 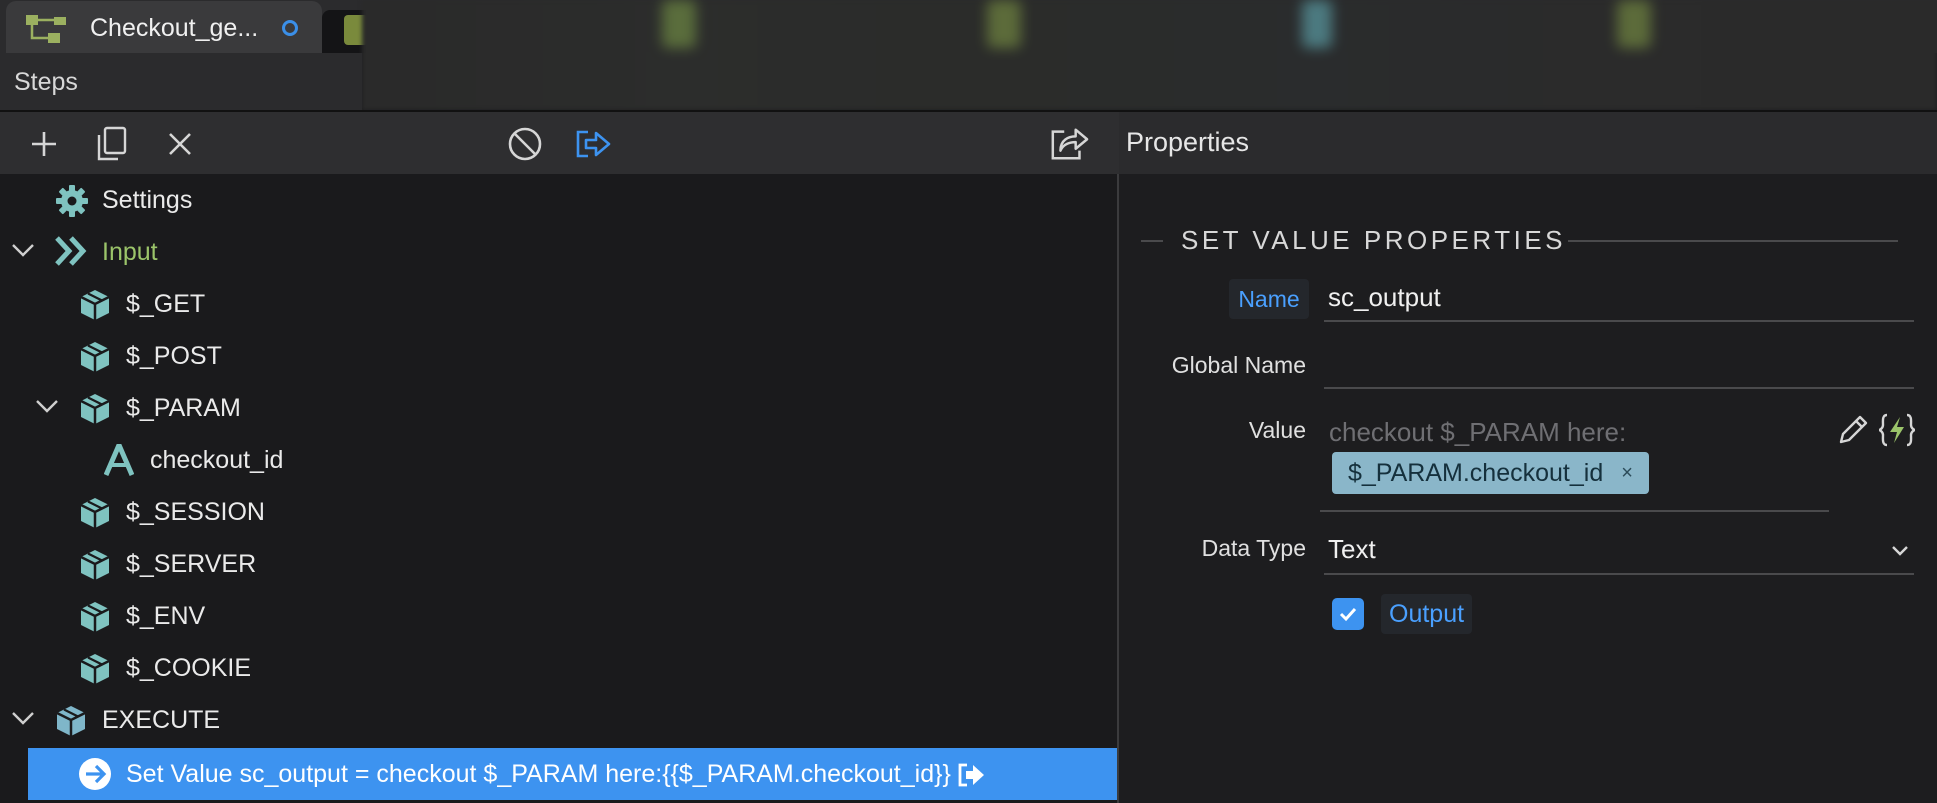 What do you see at coordinates (183, 408) in the screenshot?
I see `tree-item-label: $_PARAM` at bounding box center [183, 408].